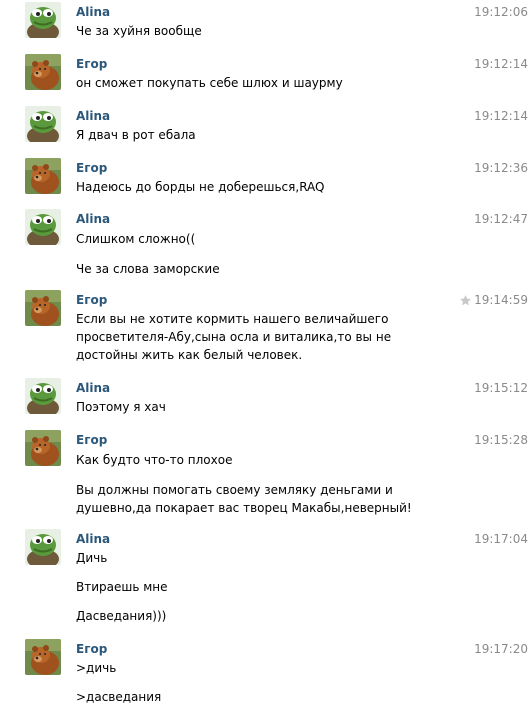 This screenshot has width=530, height=709. I want to click on message-text: Че за хуйня вообще, so click(139, 31).